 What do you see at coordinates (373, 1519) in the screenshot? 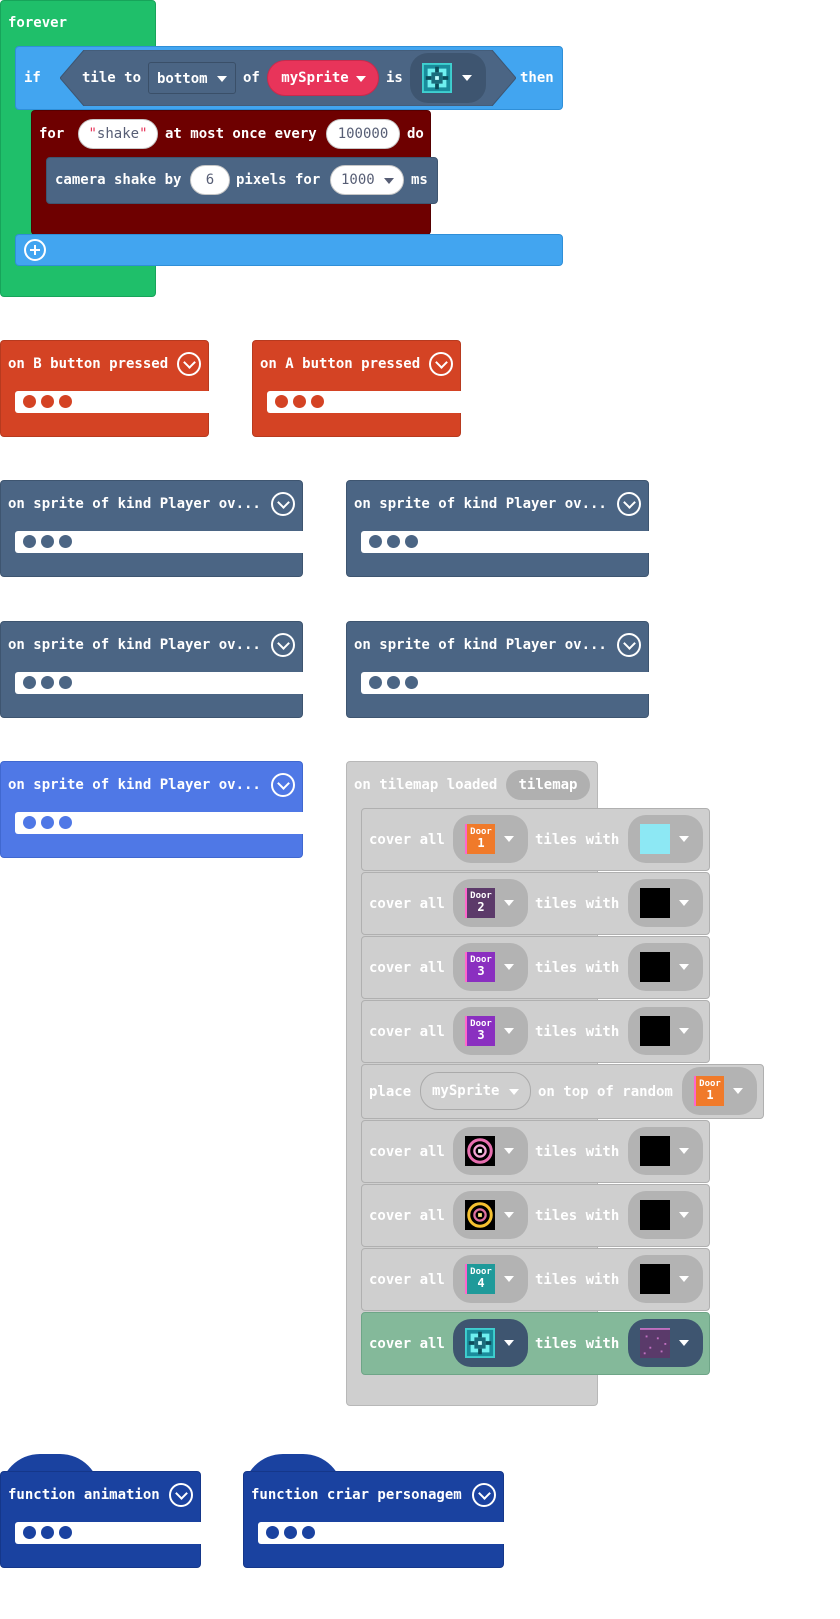
I see `function-criar-personagem-block` at bounding box center [373, 1519].